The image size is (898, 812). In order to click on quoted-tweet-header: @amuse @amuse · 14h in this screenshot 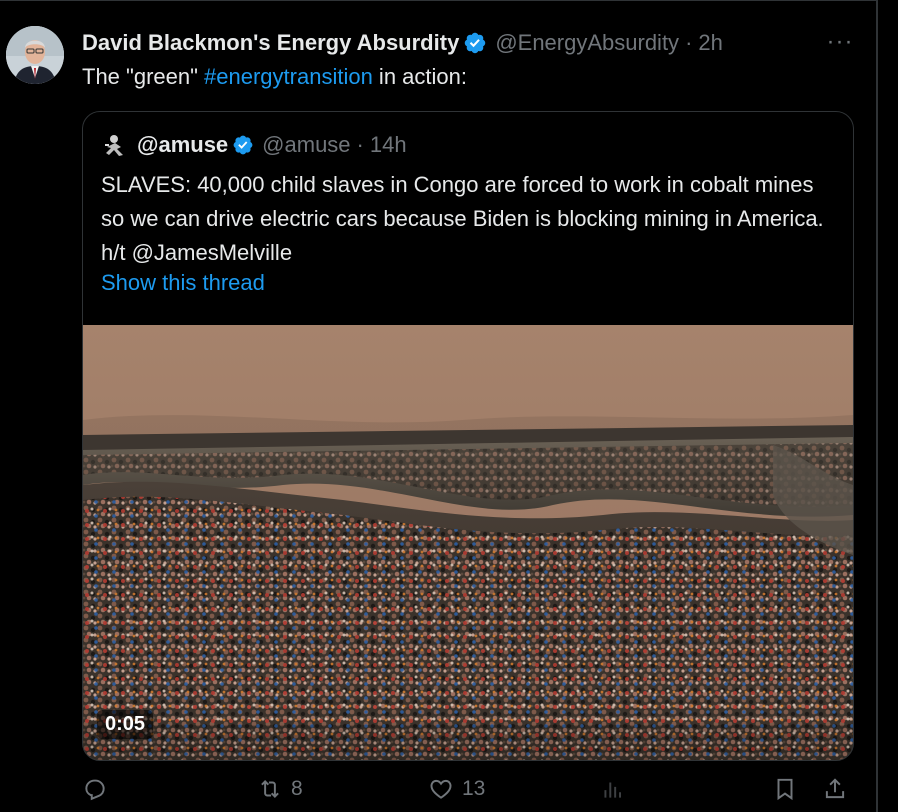, I will do `click(254, 145)`.